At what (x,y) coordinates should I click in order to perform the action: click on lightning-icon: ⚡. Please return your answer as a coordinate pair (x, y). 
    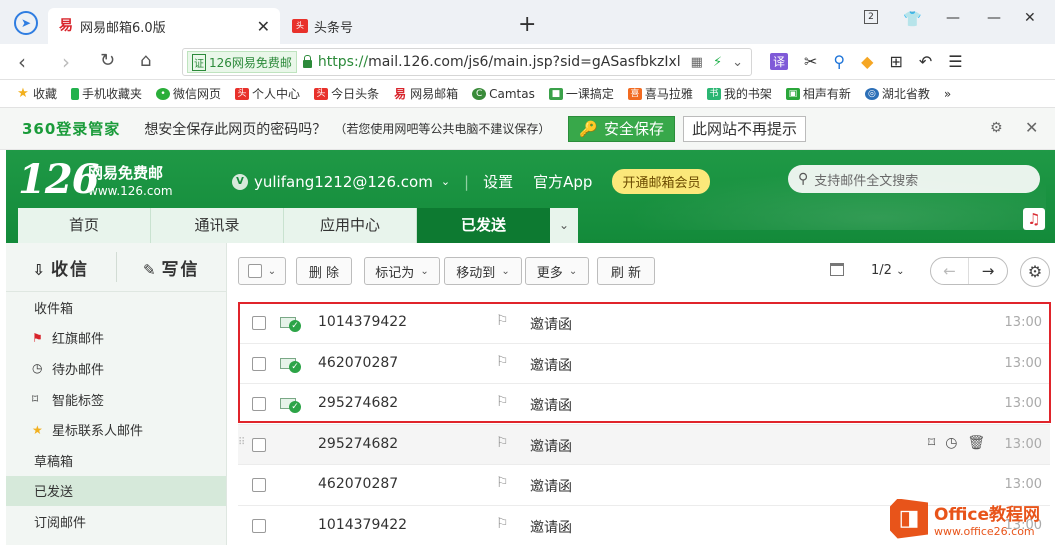
    Looking at the image, I should click on (717, 62).